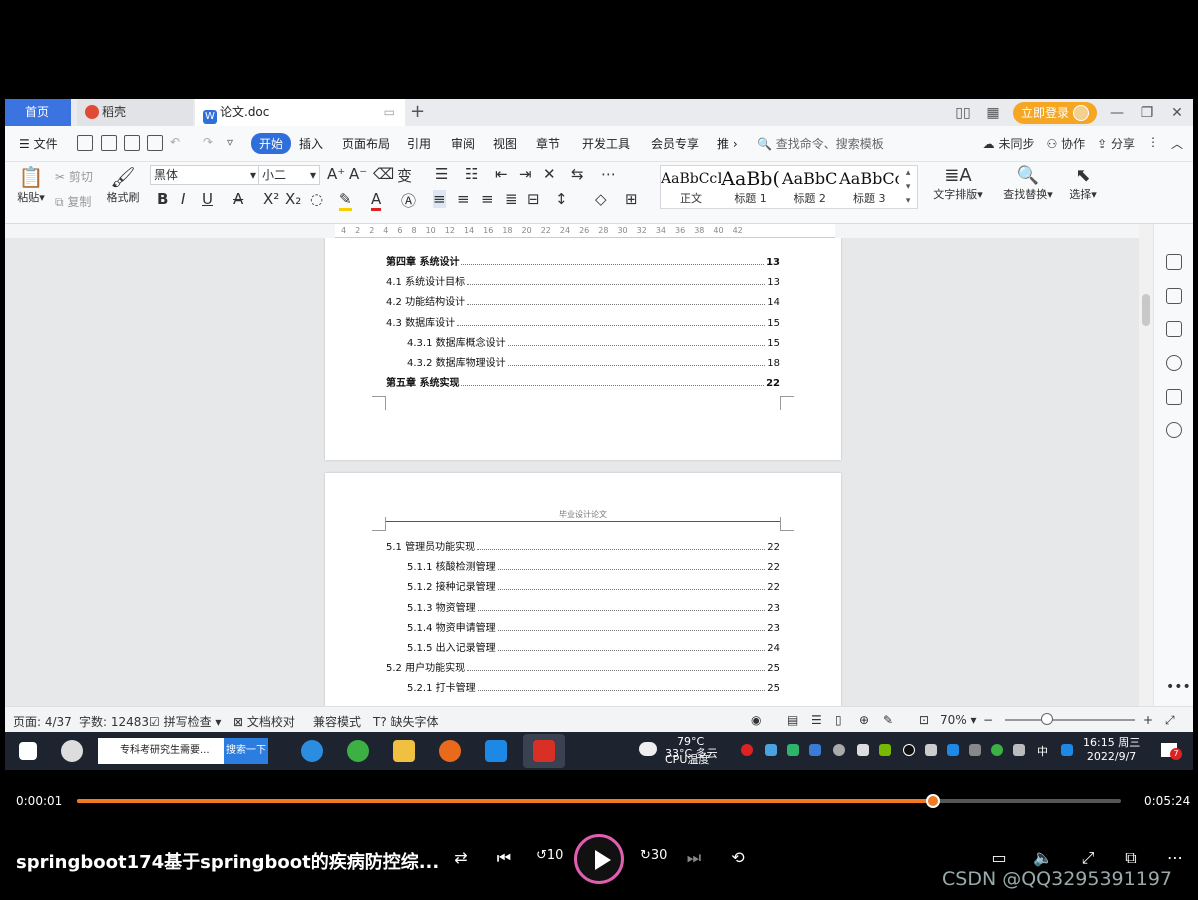 Image resolution: width=1198 pixels, height=900 pixels. I want to click on eye-protect-icon: ◉, so click(756, 720).